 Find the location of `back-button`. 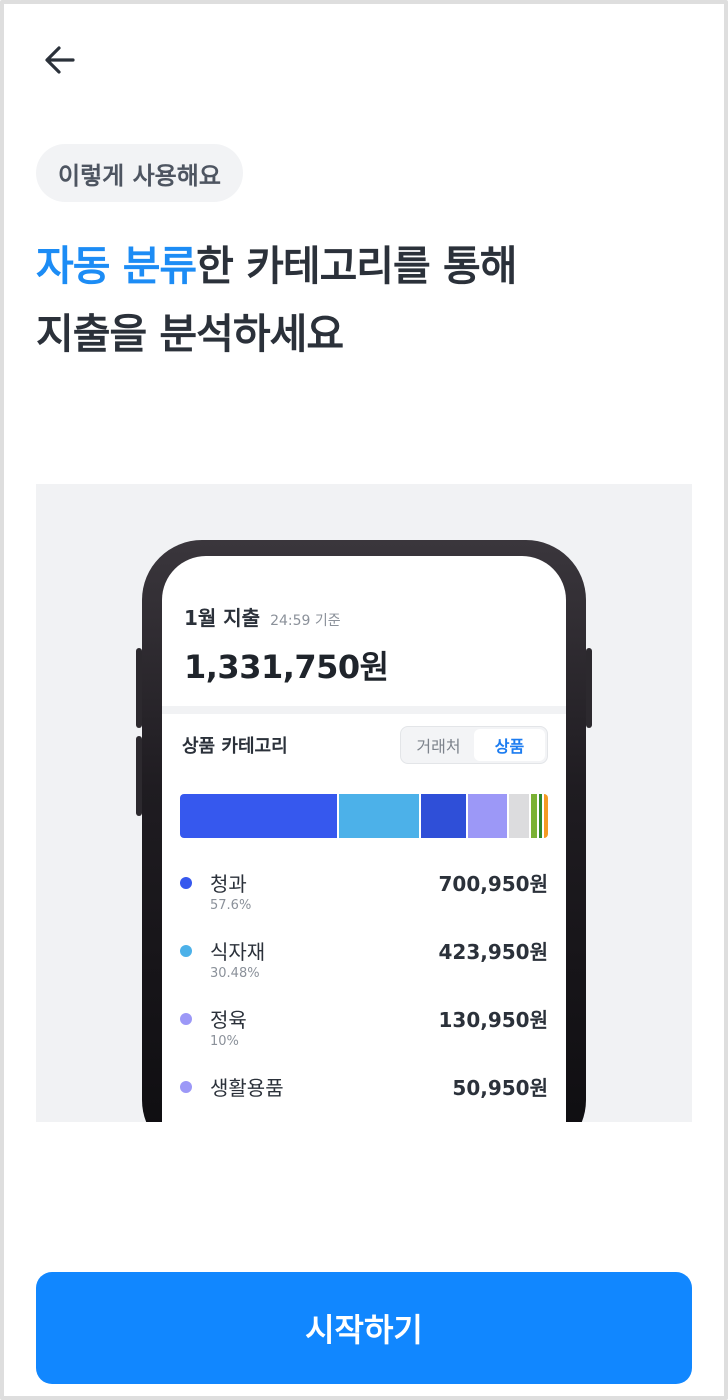

back-button is located at coordinates (60, 60).